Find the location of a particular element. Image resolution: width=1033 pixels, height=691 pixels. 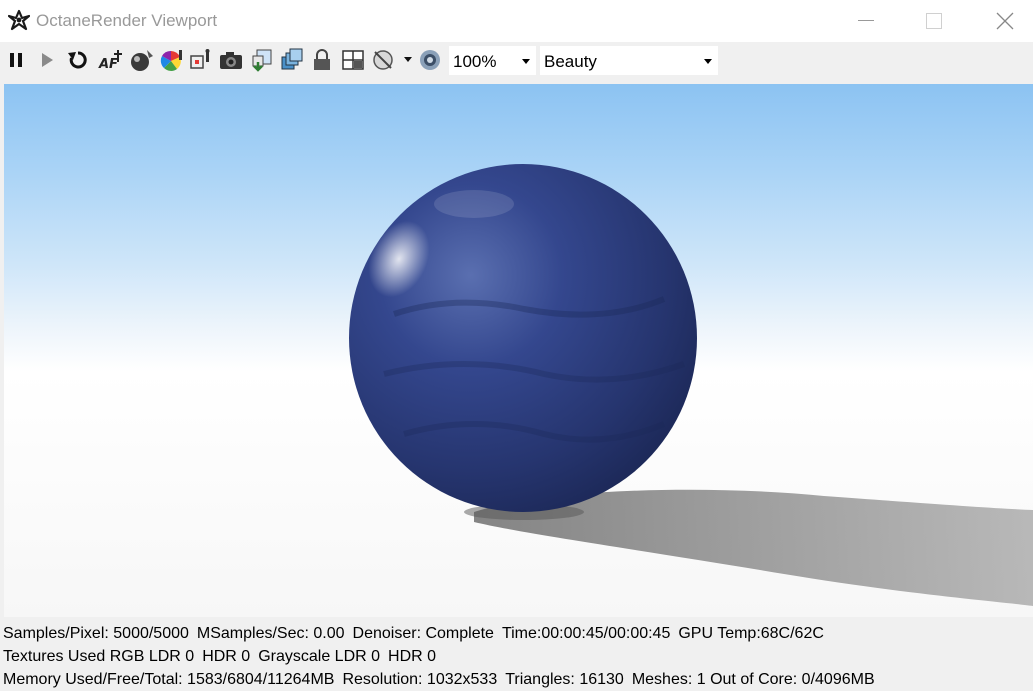

triangles-status: Triangles: 16130 is located at coordinates (564, 679).